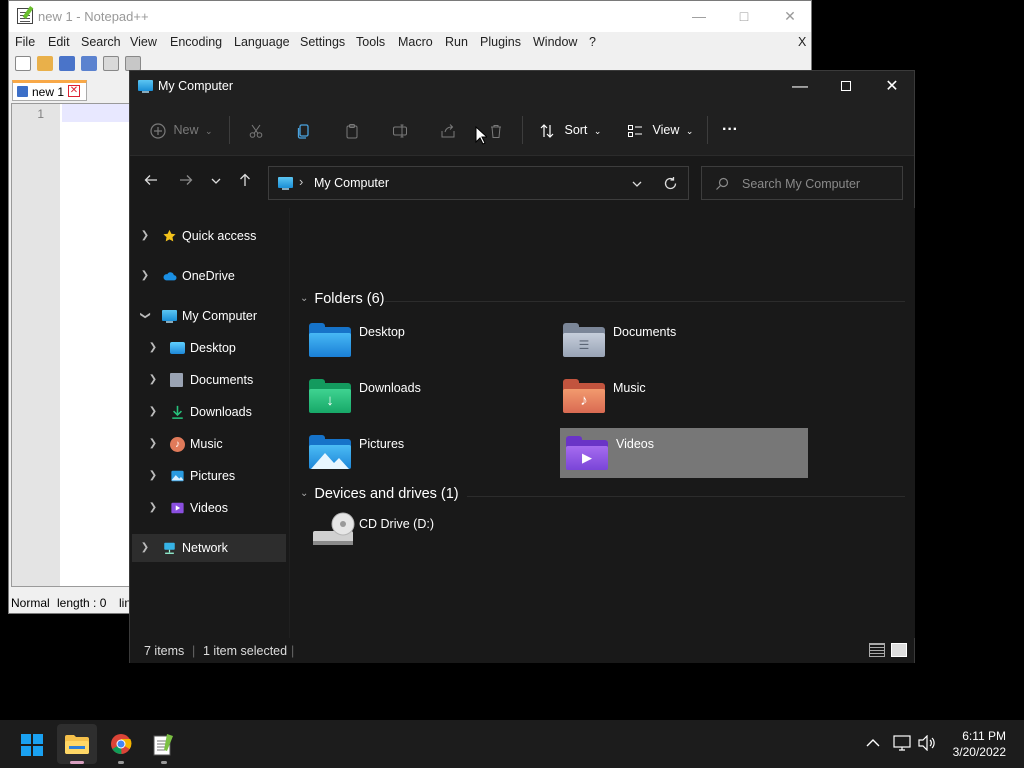  I want to click on tab-new-1: new 1 ✕, so click(49, 90).